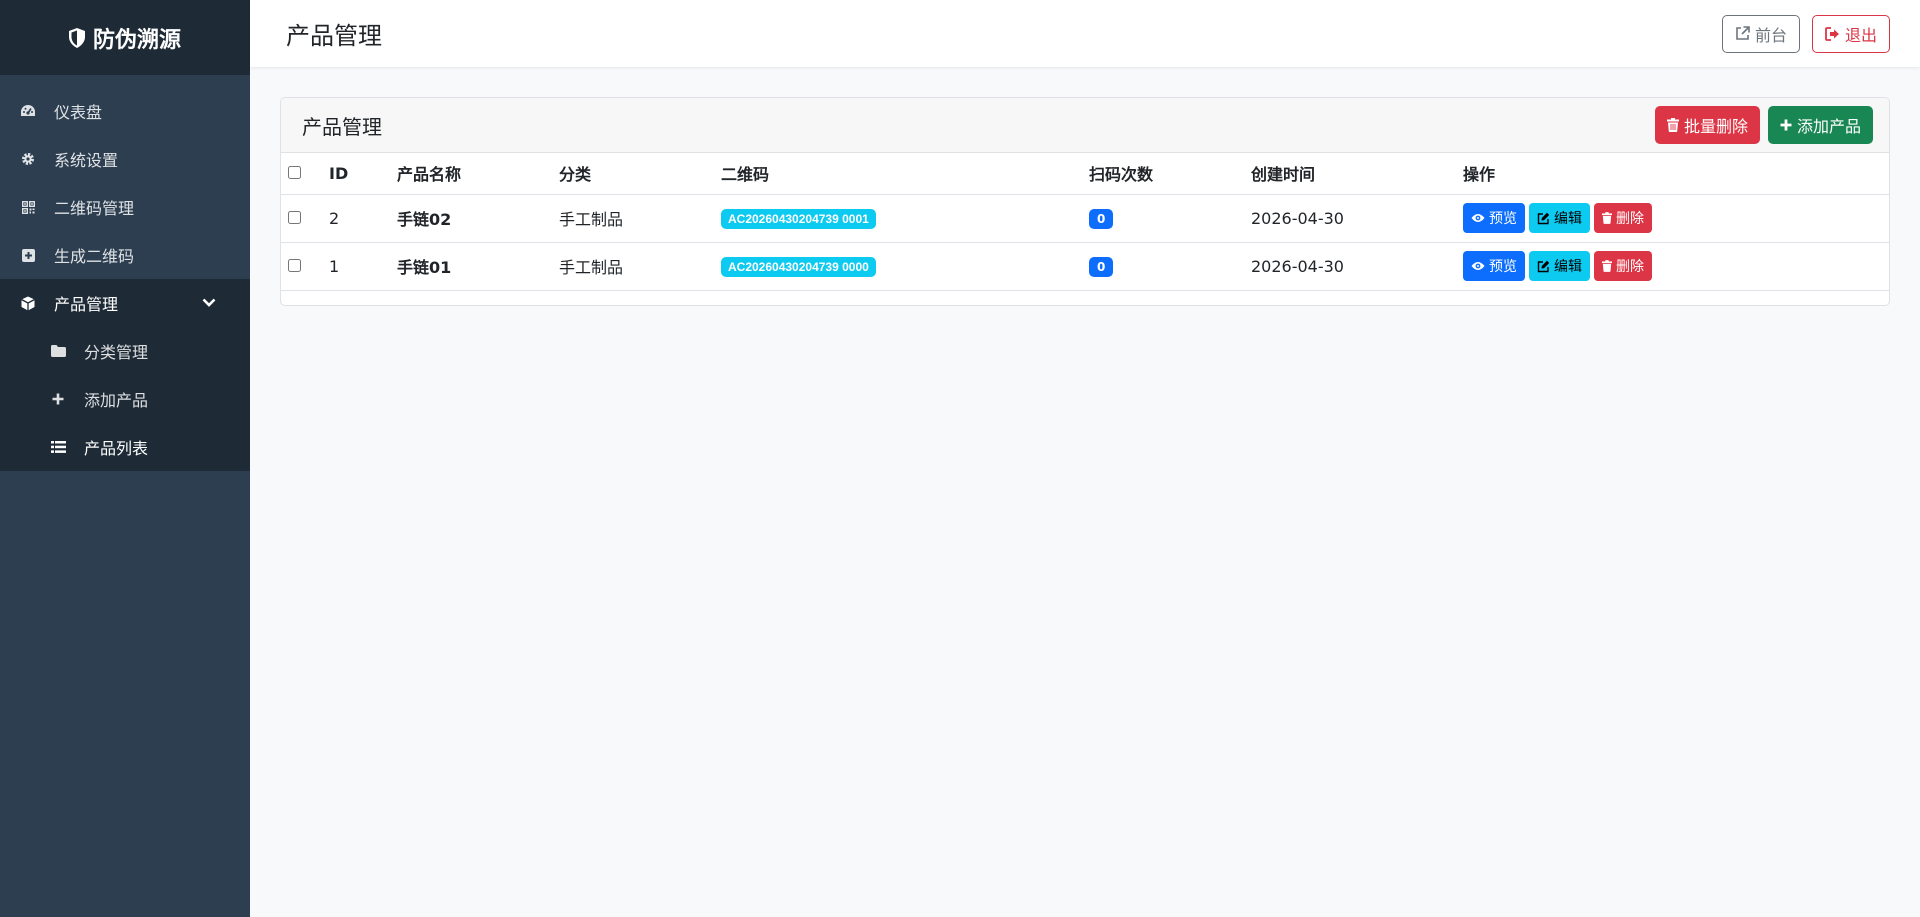  Describe the element at coordinates (798, 266) in the screenshot. I see `qrcode-badge: AC20260430204739 0000` at that location.